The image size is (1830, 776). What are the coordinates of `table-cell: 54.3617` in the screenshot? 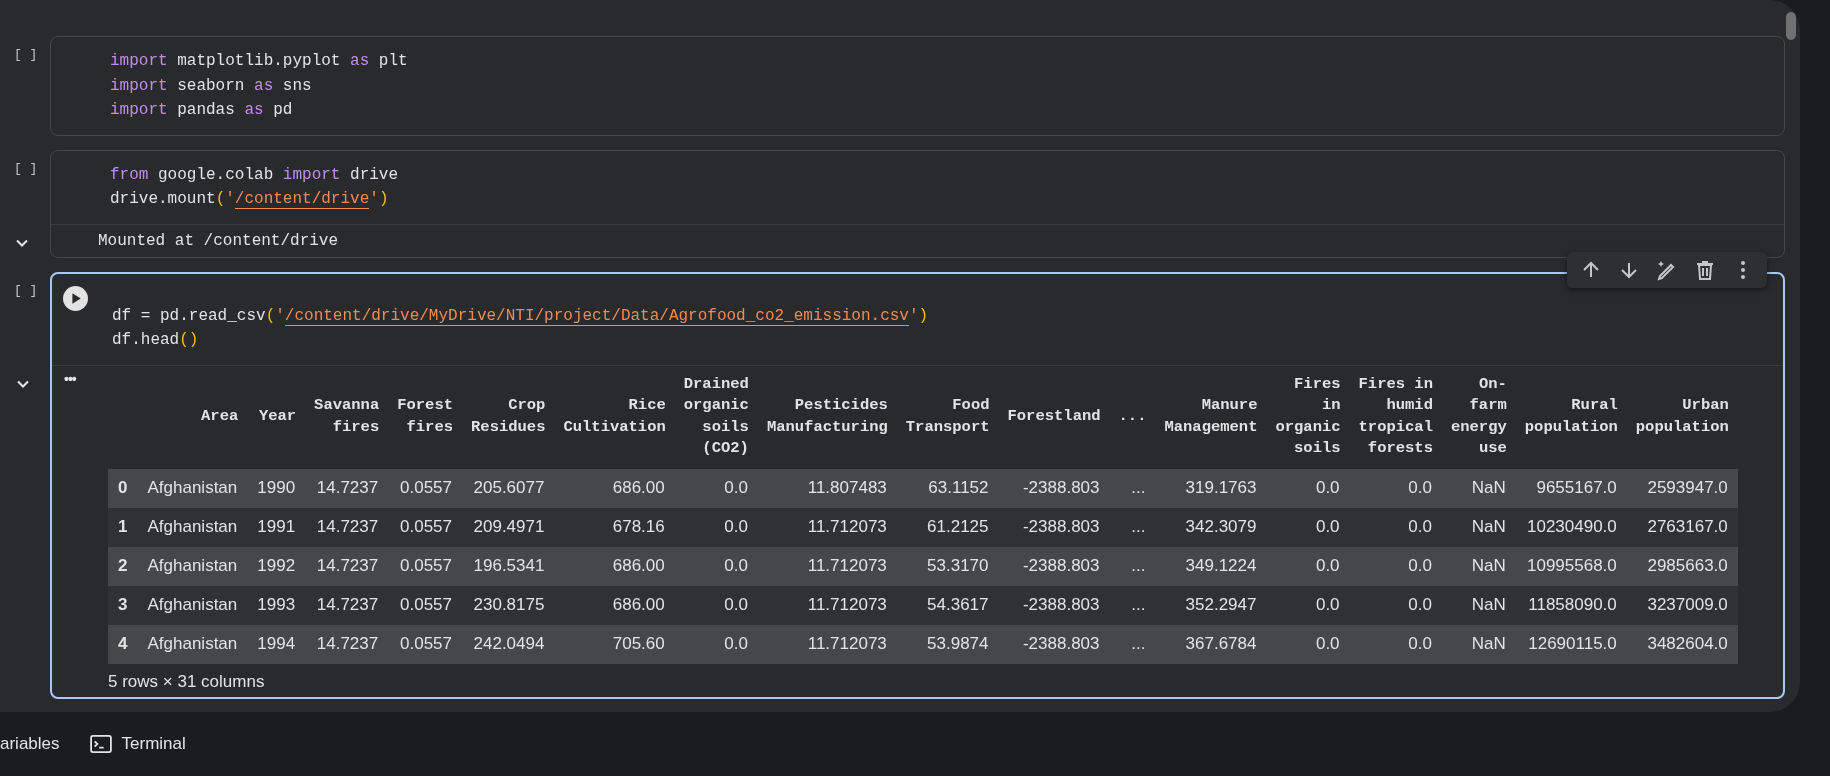 It's located at (958, 604).